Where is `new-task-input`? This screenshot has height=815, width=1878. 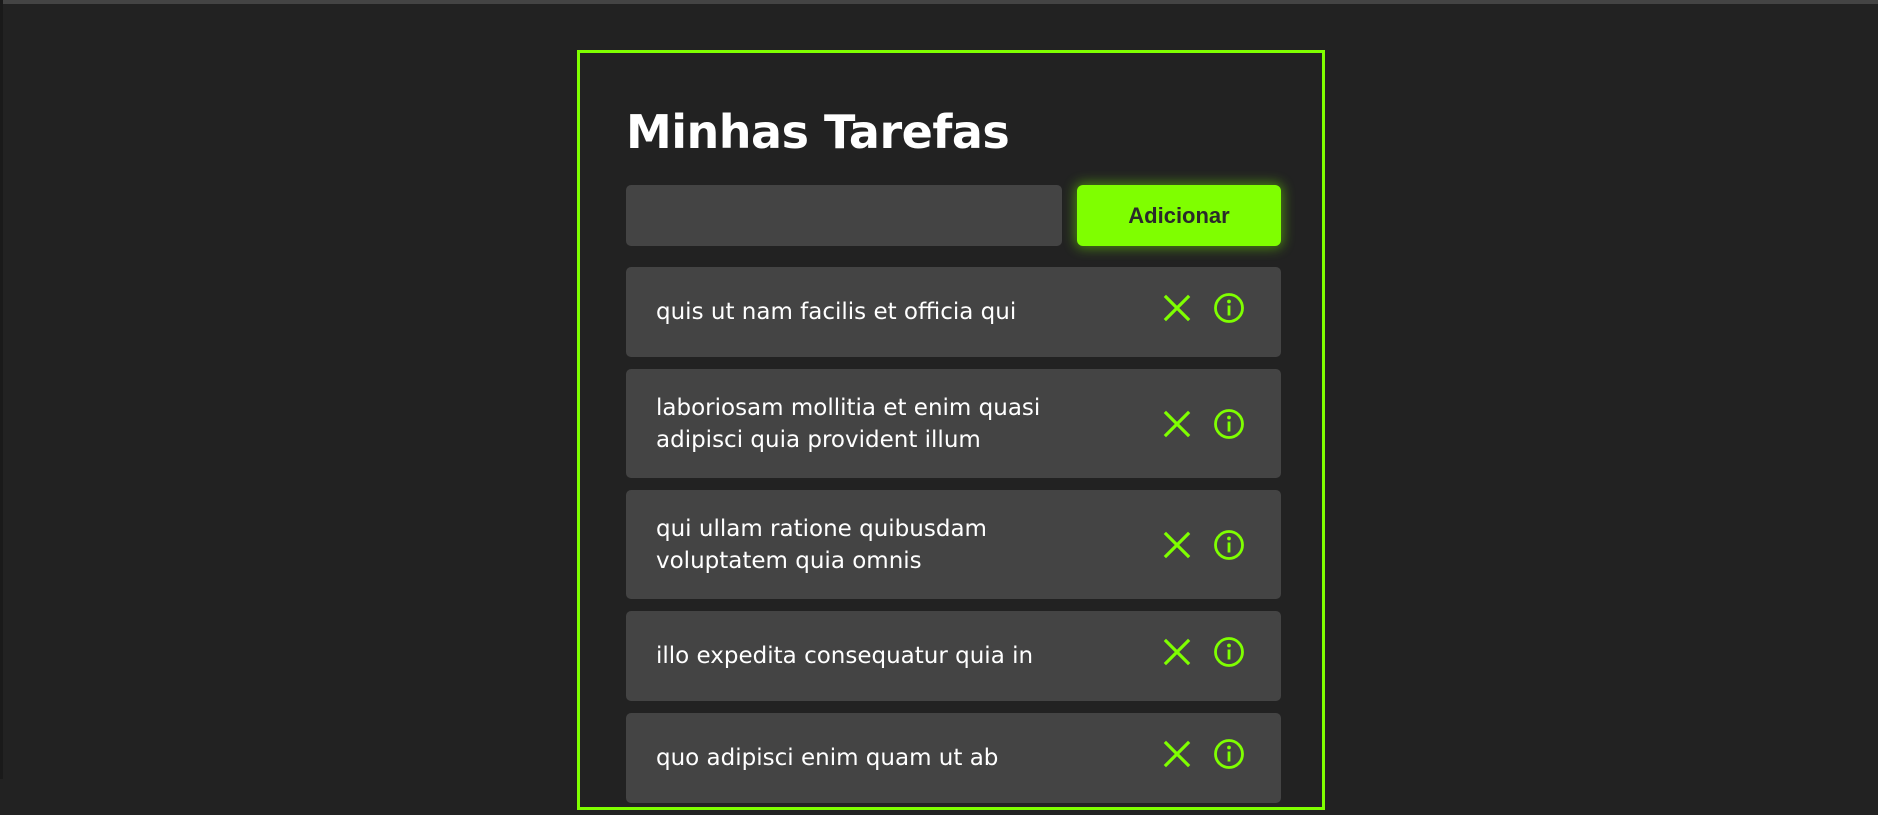
new-task-input is located at coordinates (844, 215).